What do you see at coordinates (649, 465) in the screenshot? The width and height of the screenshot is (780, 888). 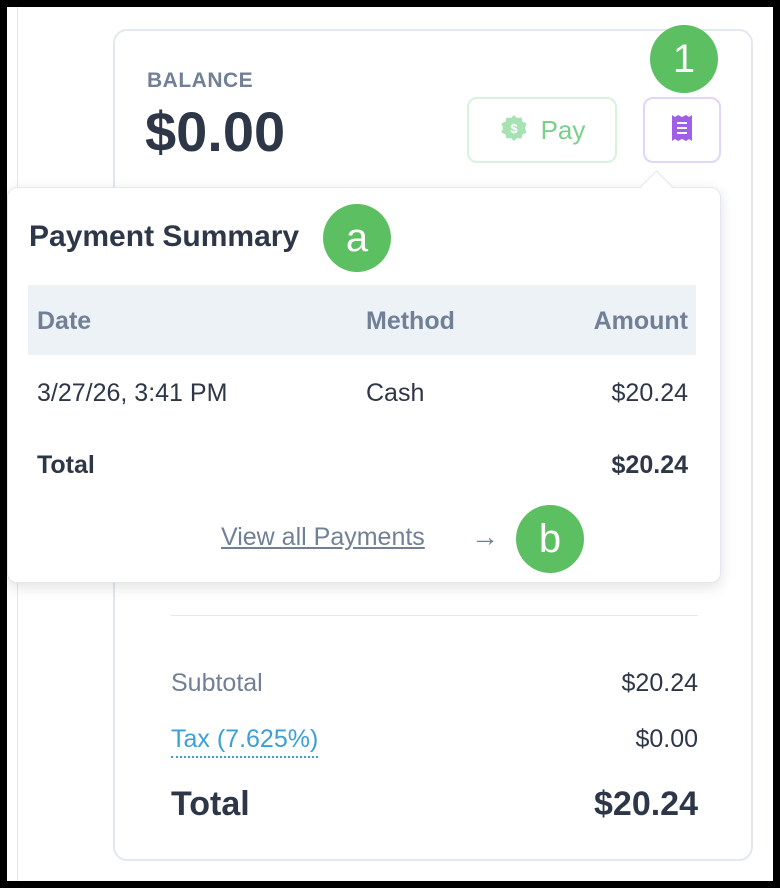 I see `payments-total-amount: $20.24` at bounding box center [649, 465].